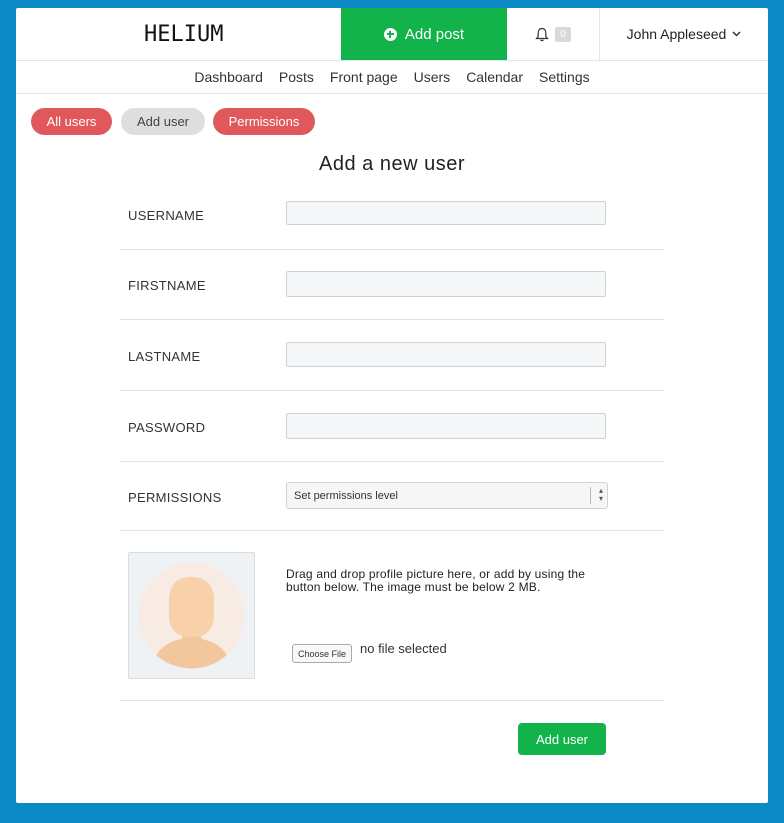 Image resolution: width=784 pixels, height=823 pixels. What do you see at coordinates (364, 77) in the screenshot?
I see `nav-item-front-page: Front page` at bounding box center [364, 77].